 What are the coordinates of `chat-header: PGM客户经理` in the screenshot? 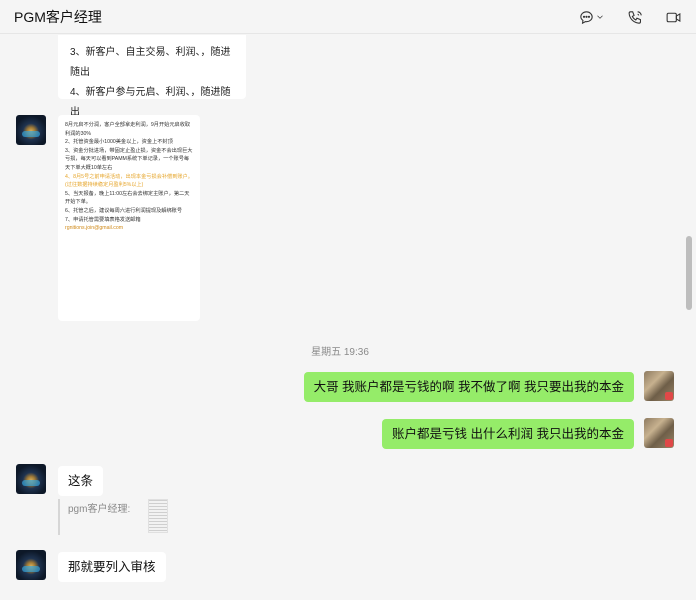 It's located at (348, 17).